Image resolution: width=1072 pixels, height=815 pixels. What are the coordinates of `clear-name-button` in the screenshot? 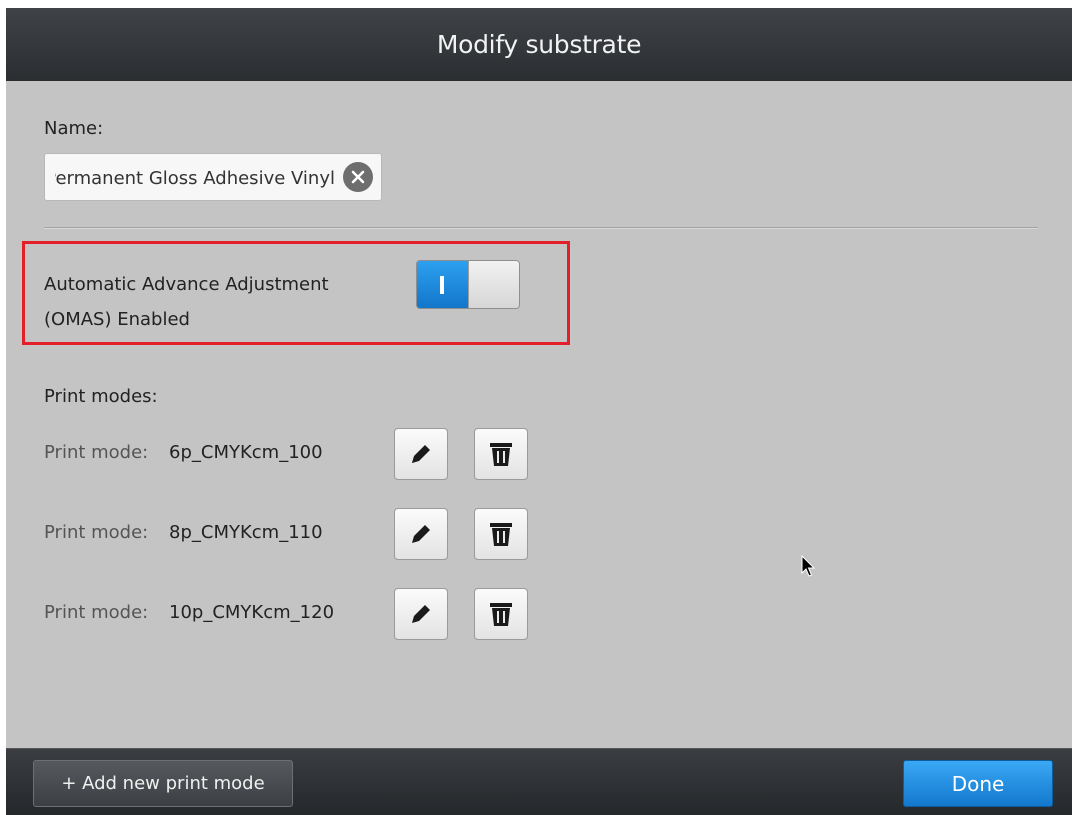 It's located at (358, 177).